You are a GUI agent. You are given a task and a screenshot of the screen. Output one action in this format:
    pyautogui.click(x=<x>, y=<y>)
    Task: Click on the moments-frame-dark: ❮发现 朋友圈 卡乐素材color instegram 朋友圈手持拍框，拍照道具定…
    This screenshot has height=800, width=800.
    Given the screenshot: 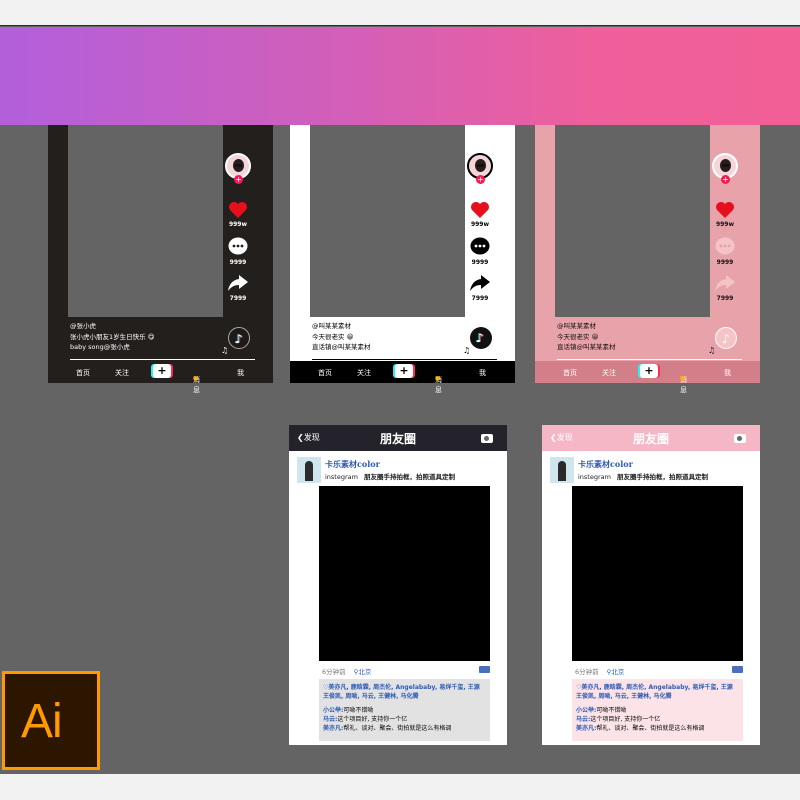 What is the action you would take?
    pyautogui.click(x=398, y=585)
    